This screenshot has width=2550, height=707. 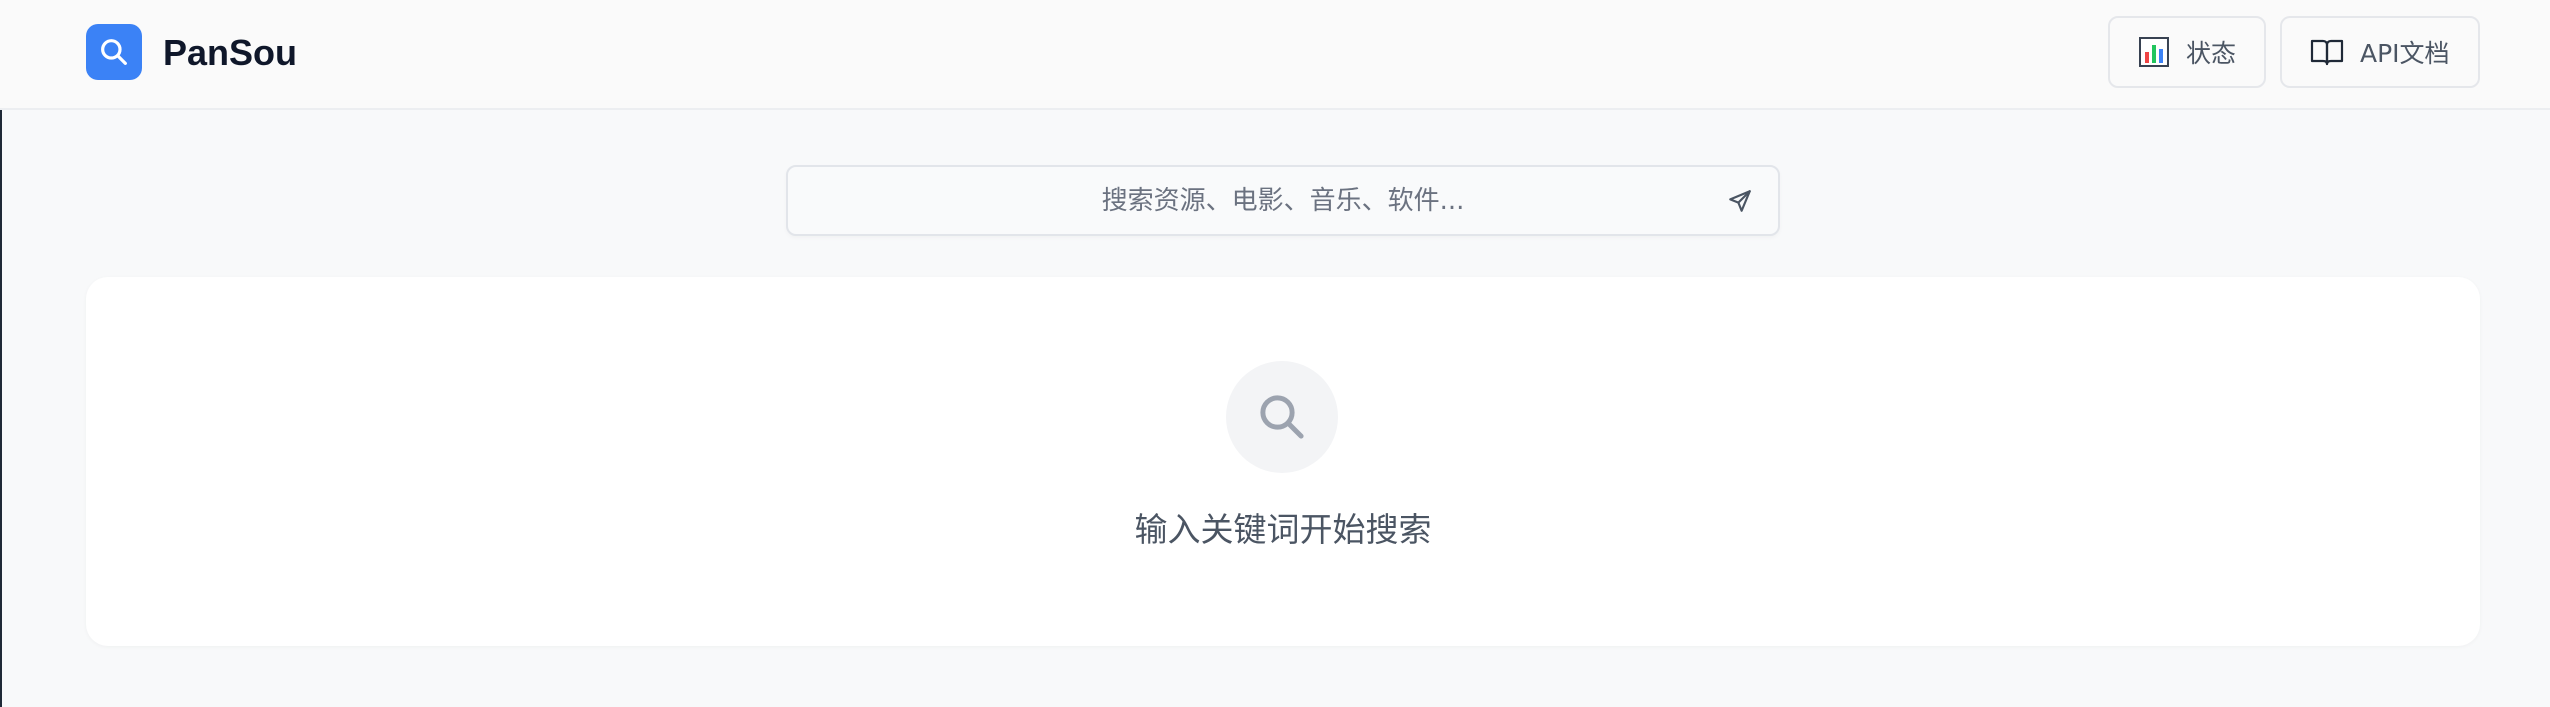 I want to click on status-button-label: 状态, so click(x=2210, y=53).